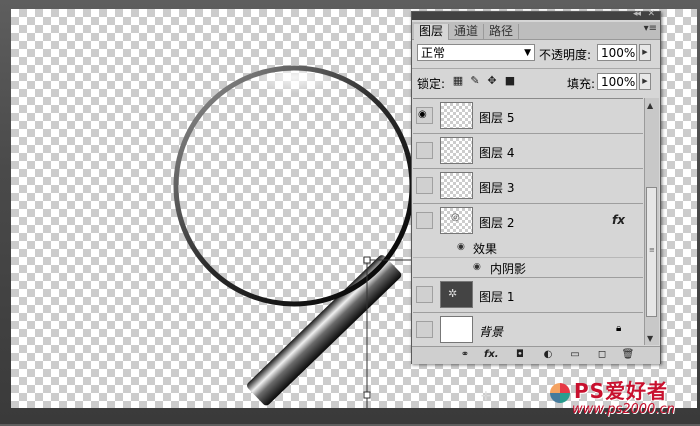  What do you see at coordinates (431, 84) in the screenshot?
I see `lock-label: 锁定:` at bounding box center [431, 84].